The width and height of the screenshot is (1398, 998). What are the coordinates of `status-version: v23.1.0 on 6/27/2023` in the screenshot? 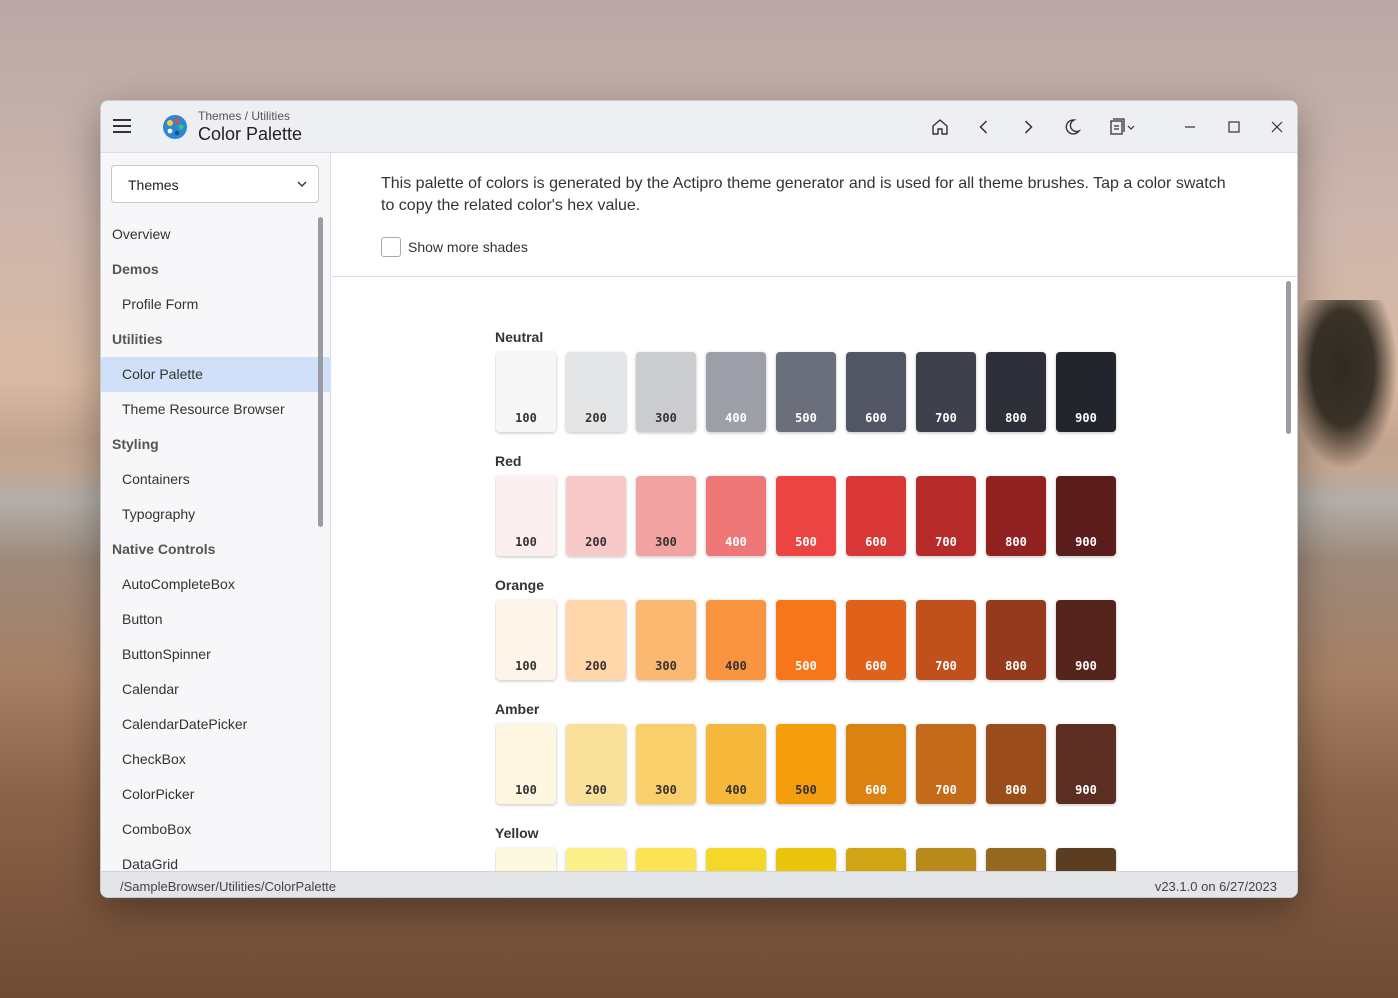 It's located at (1215, 886).